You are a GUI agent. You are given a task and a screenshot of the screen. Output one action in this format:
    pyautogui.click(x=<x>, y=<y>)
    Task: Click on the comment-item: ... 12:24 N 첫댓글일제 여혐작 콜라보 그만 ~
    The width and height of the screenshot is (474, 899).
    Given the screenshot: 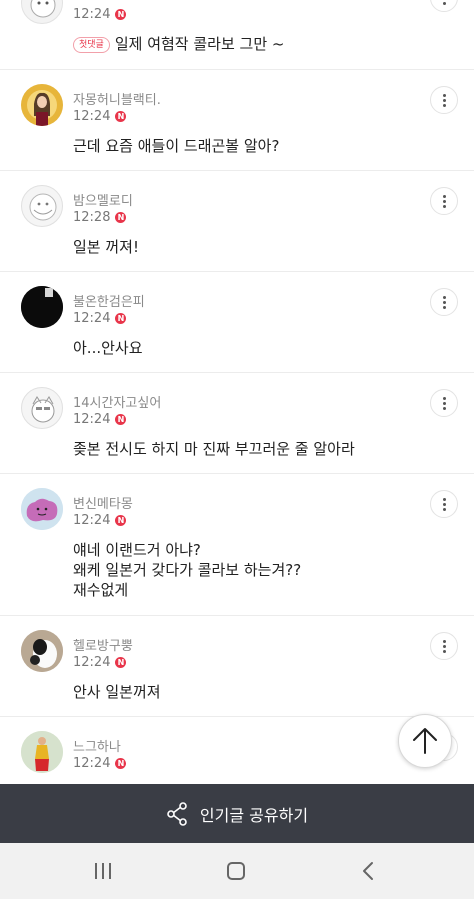 What is the action you would take?
    pyautogui.click(x=237, y=35)
    